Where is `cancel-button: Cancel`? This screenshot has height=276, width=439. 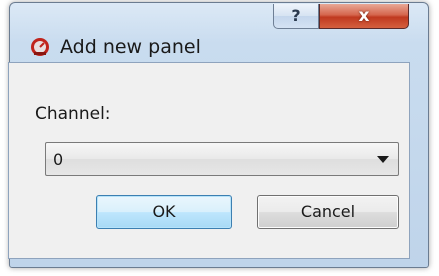 cancel-button: Cancel is located at coordinates (328, 212).